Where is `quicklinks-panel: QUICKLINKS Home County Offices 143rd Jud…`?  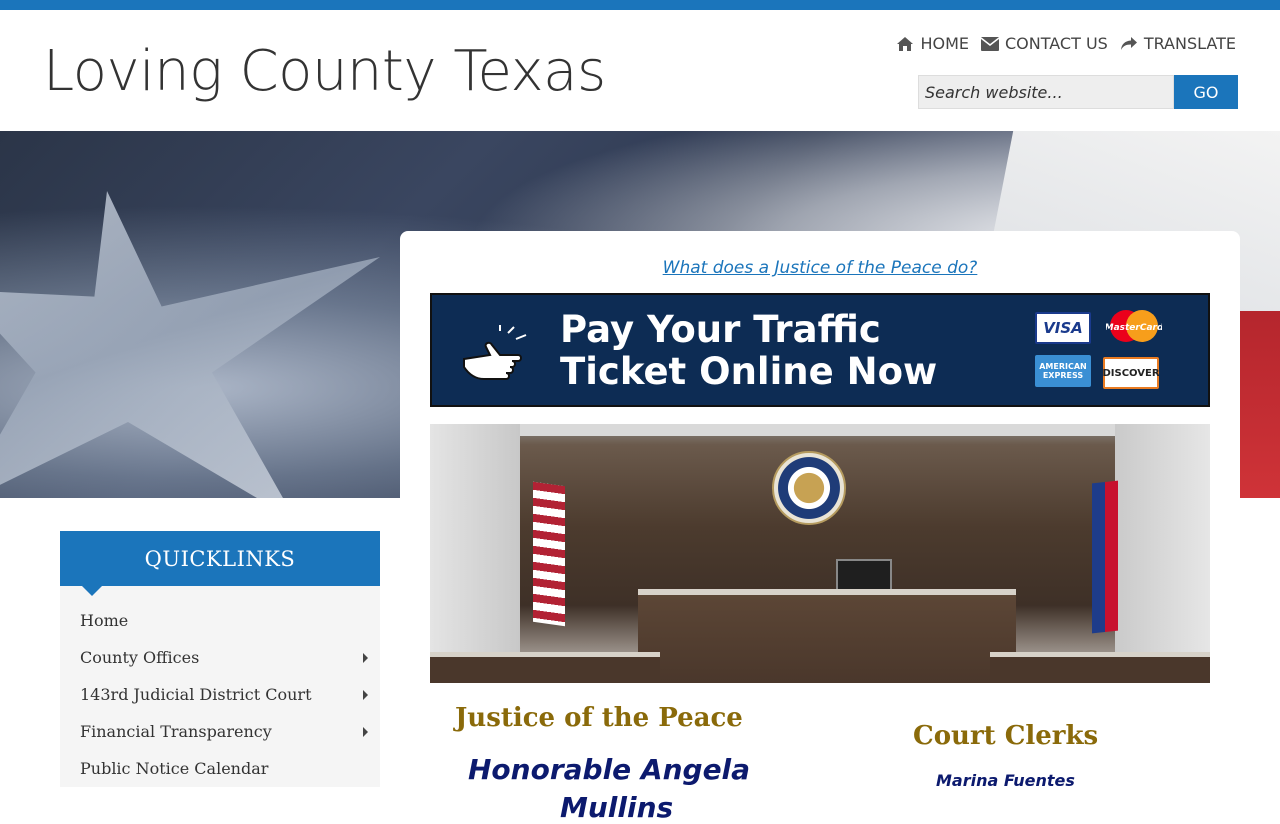 quicklinks-panel: QUICKLINKS Home County Offices 143rd Jud… is located at coordinates (220, 659).